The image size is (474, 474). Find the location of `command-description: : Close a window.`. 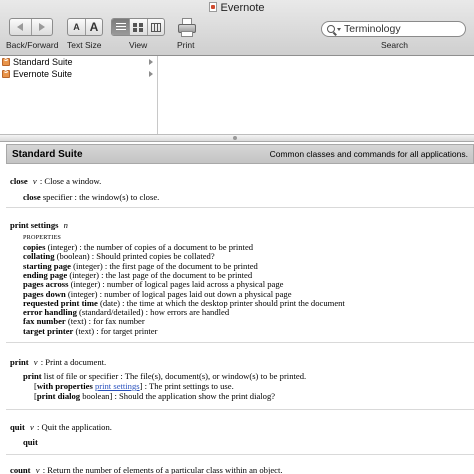

command-description: : Close a window. is located at coordinates (70, 181).